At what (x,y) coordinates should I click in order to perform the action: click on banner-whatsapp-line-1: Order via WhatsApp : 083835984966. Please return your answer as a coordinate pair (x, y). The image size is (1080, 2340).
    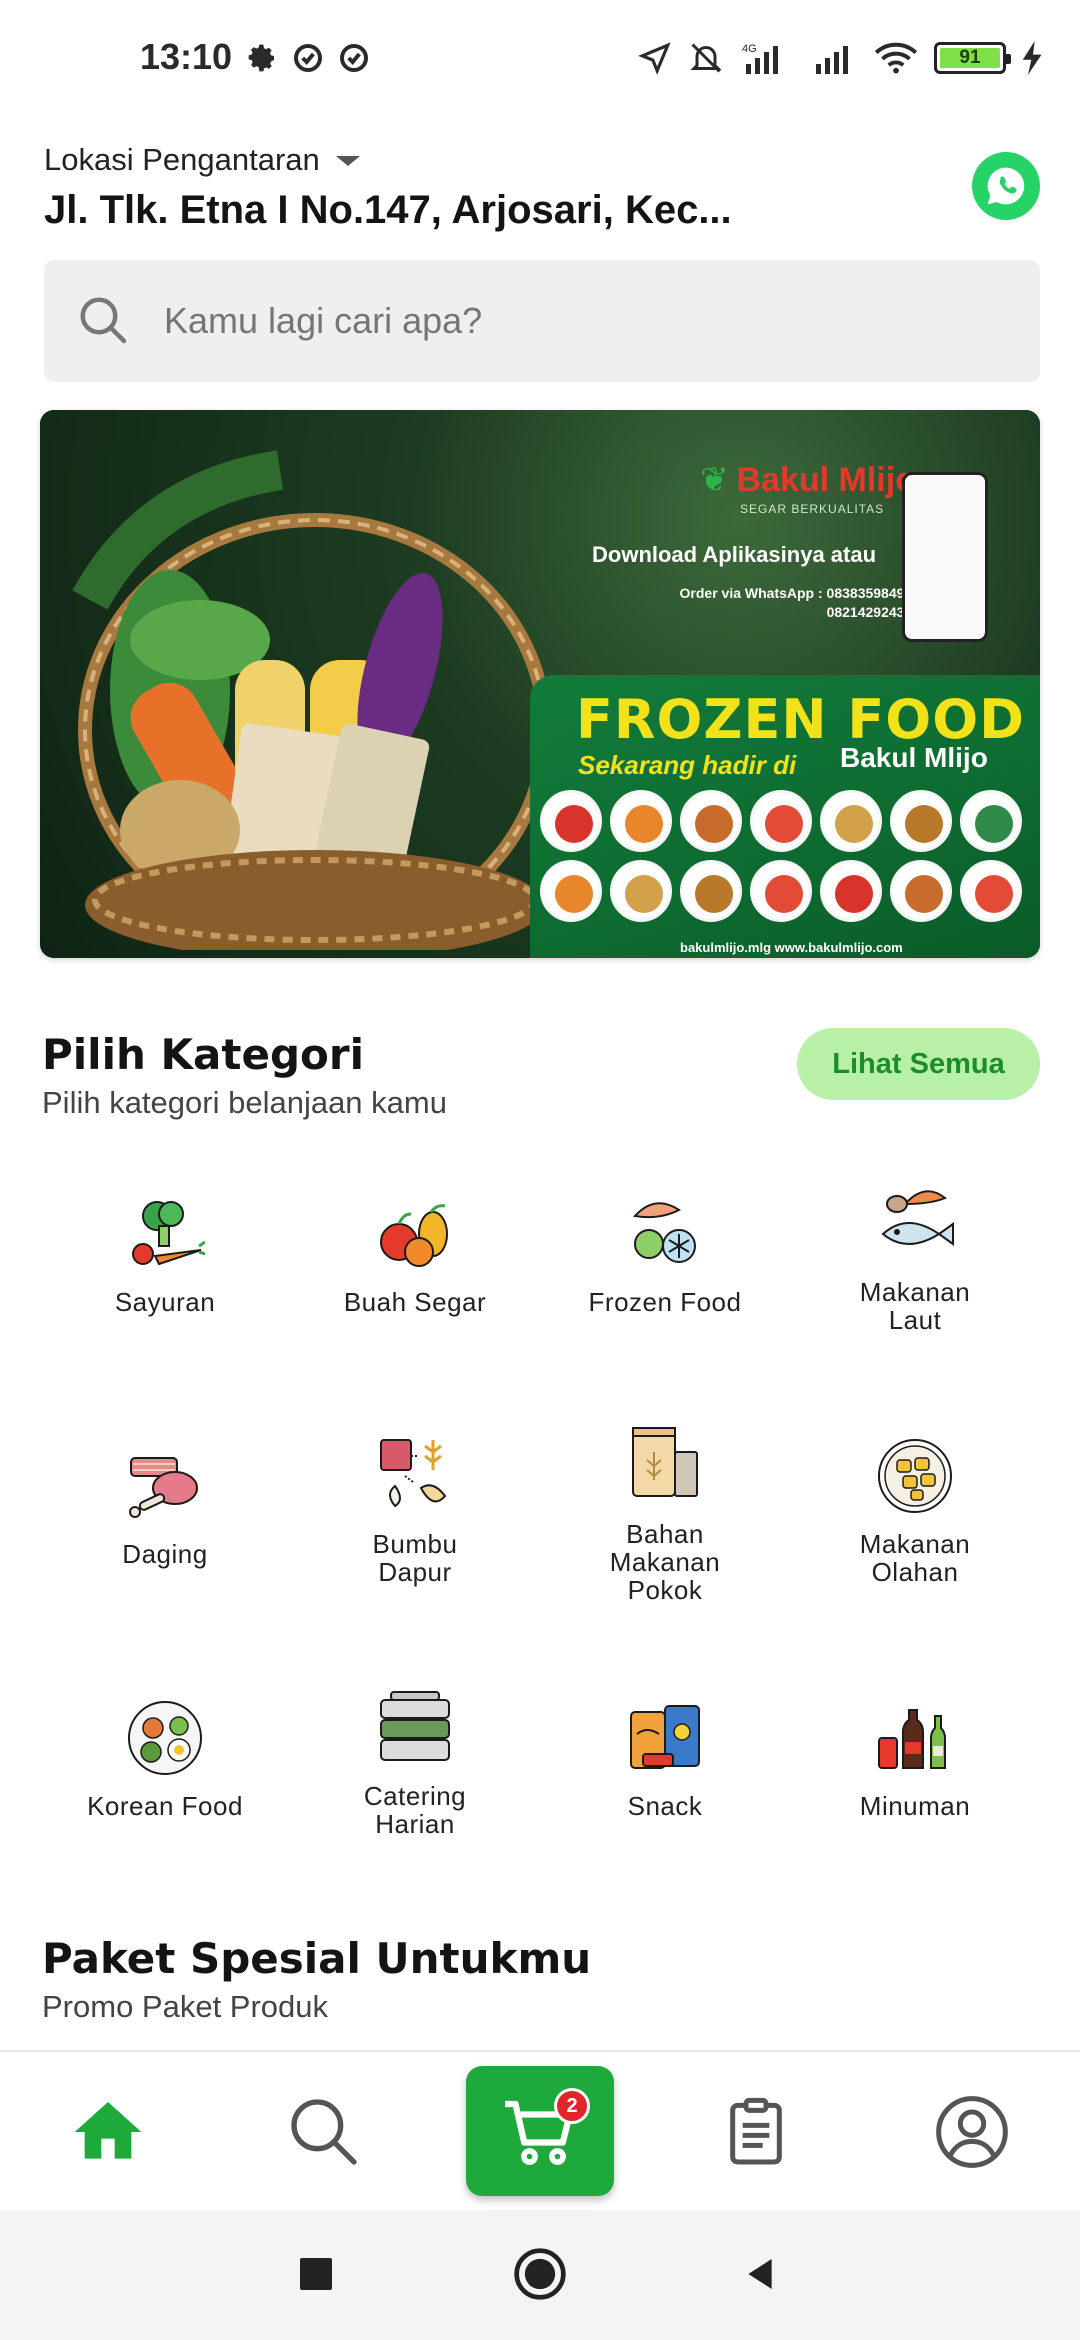
    Looking at the image, I should click on (799, 593).